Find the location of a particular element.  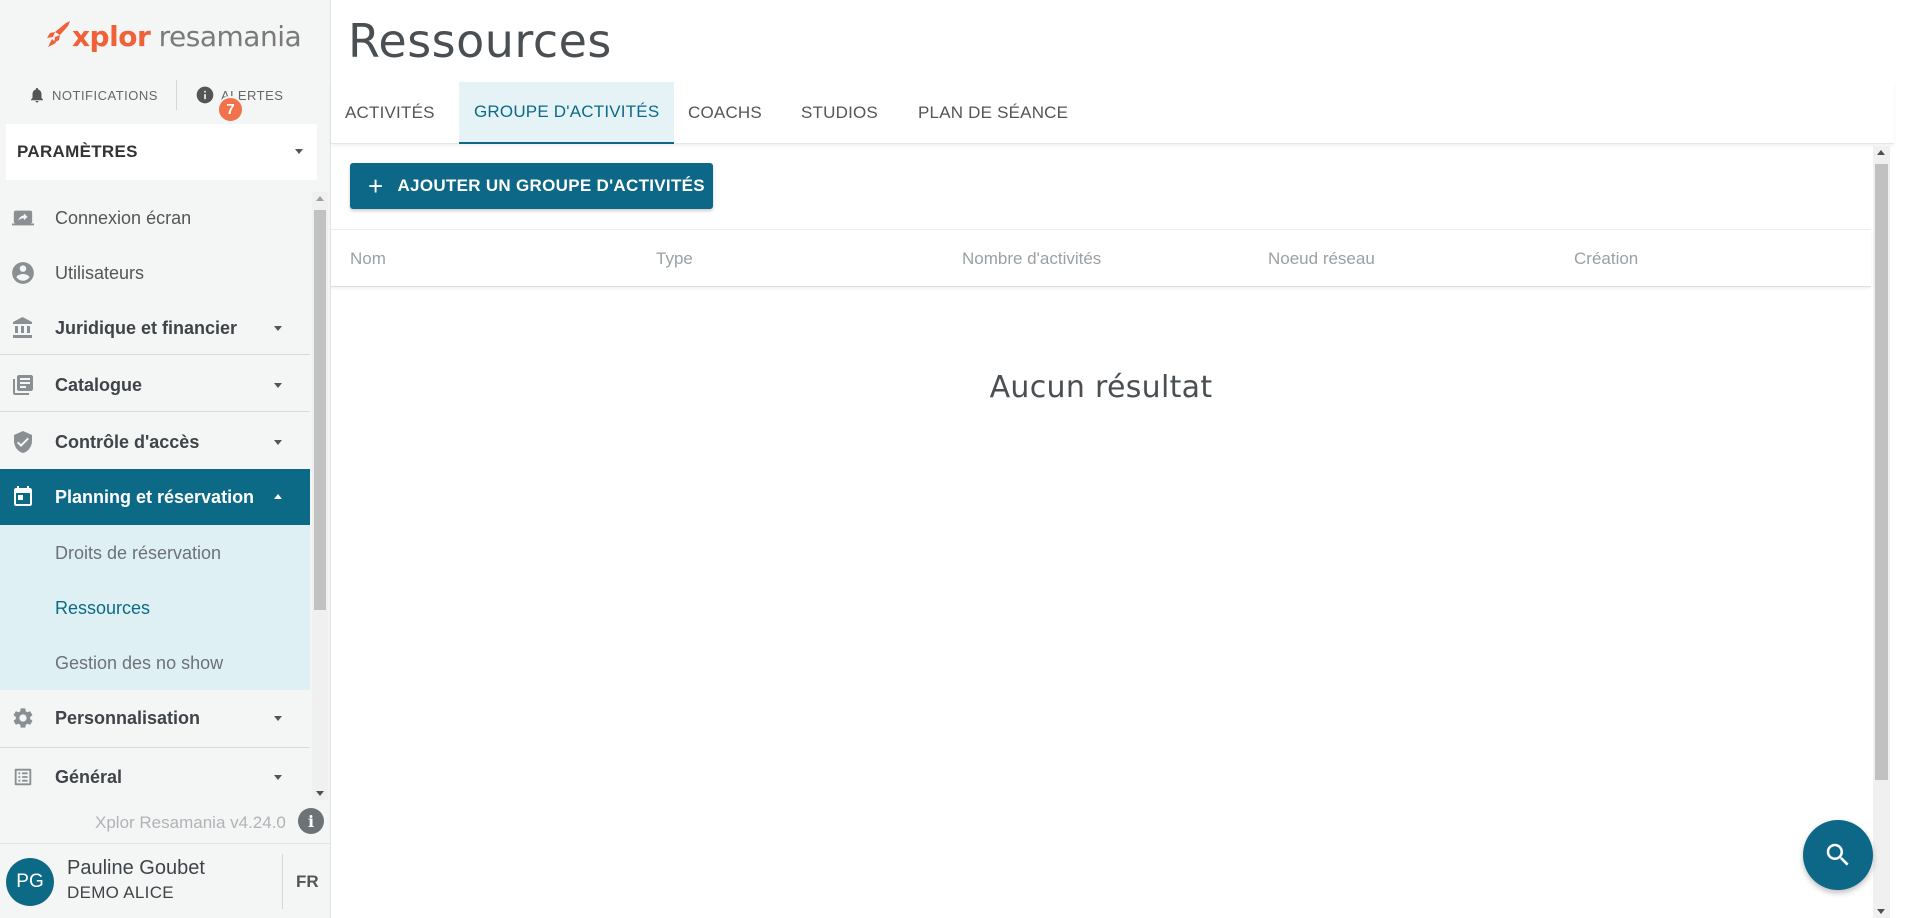

alerts-count-badge: 7 is located at coordinates (230, 109).